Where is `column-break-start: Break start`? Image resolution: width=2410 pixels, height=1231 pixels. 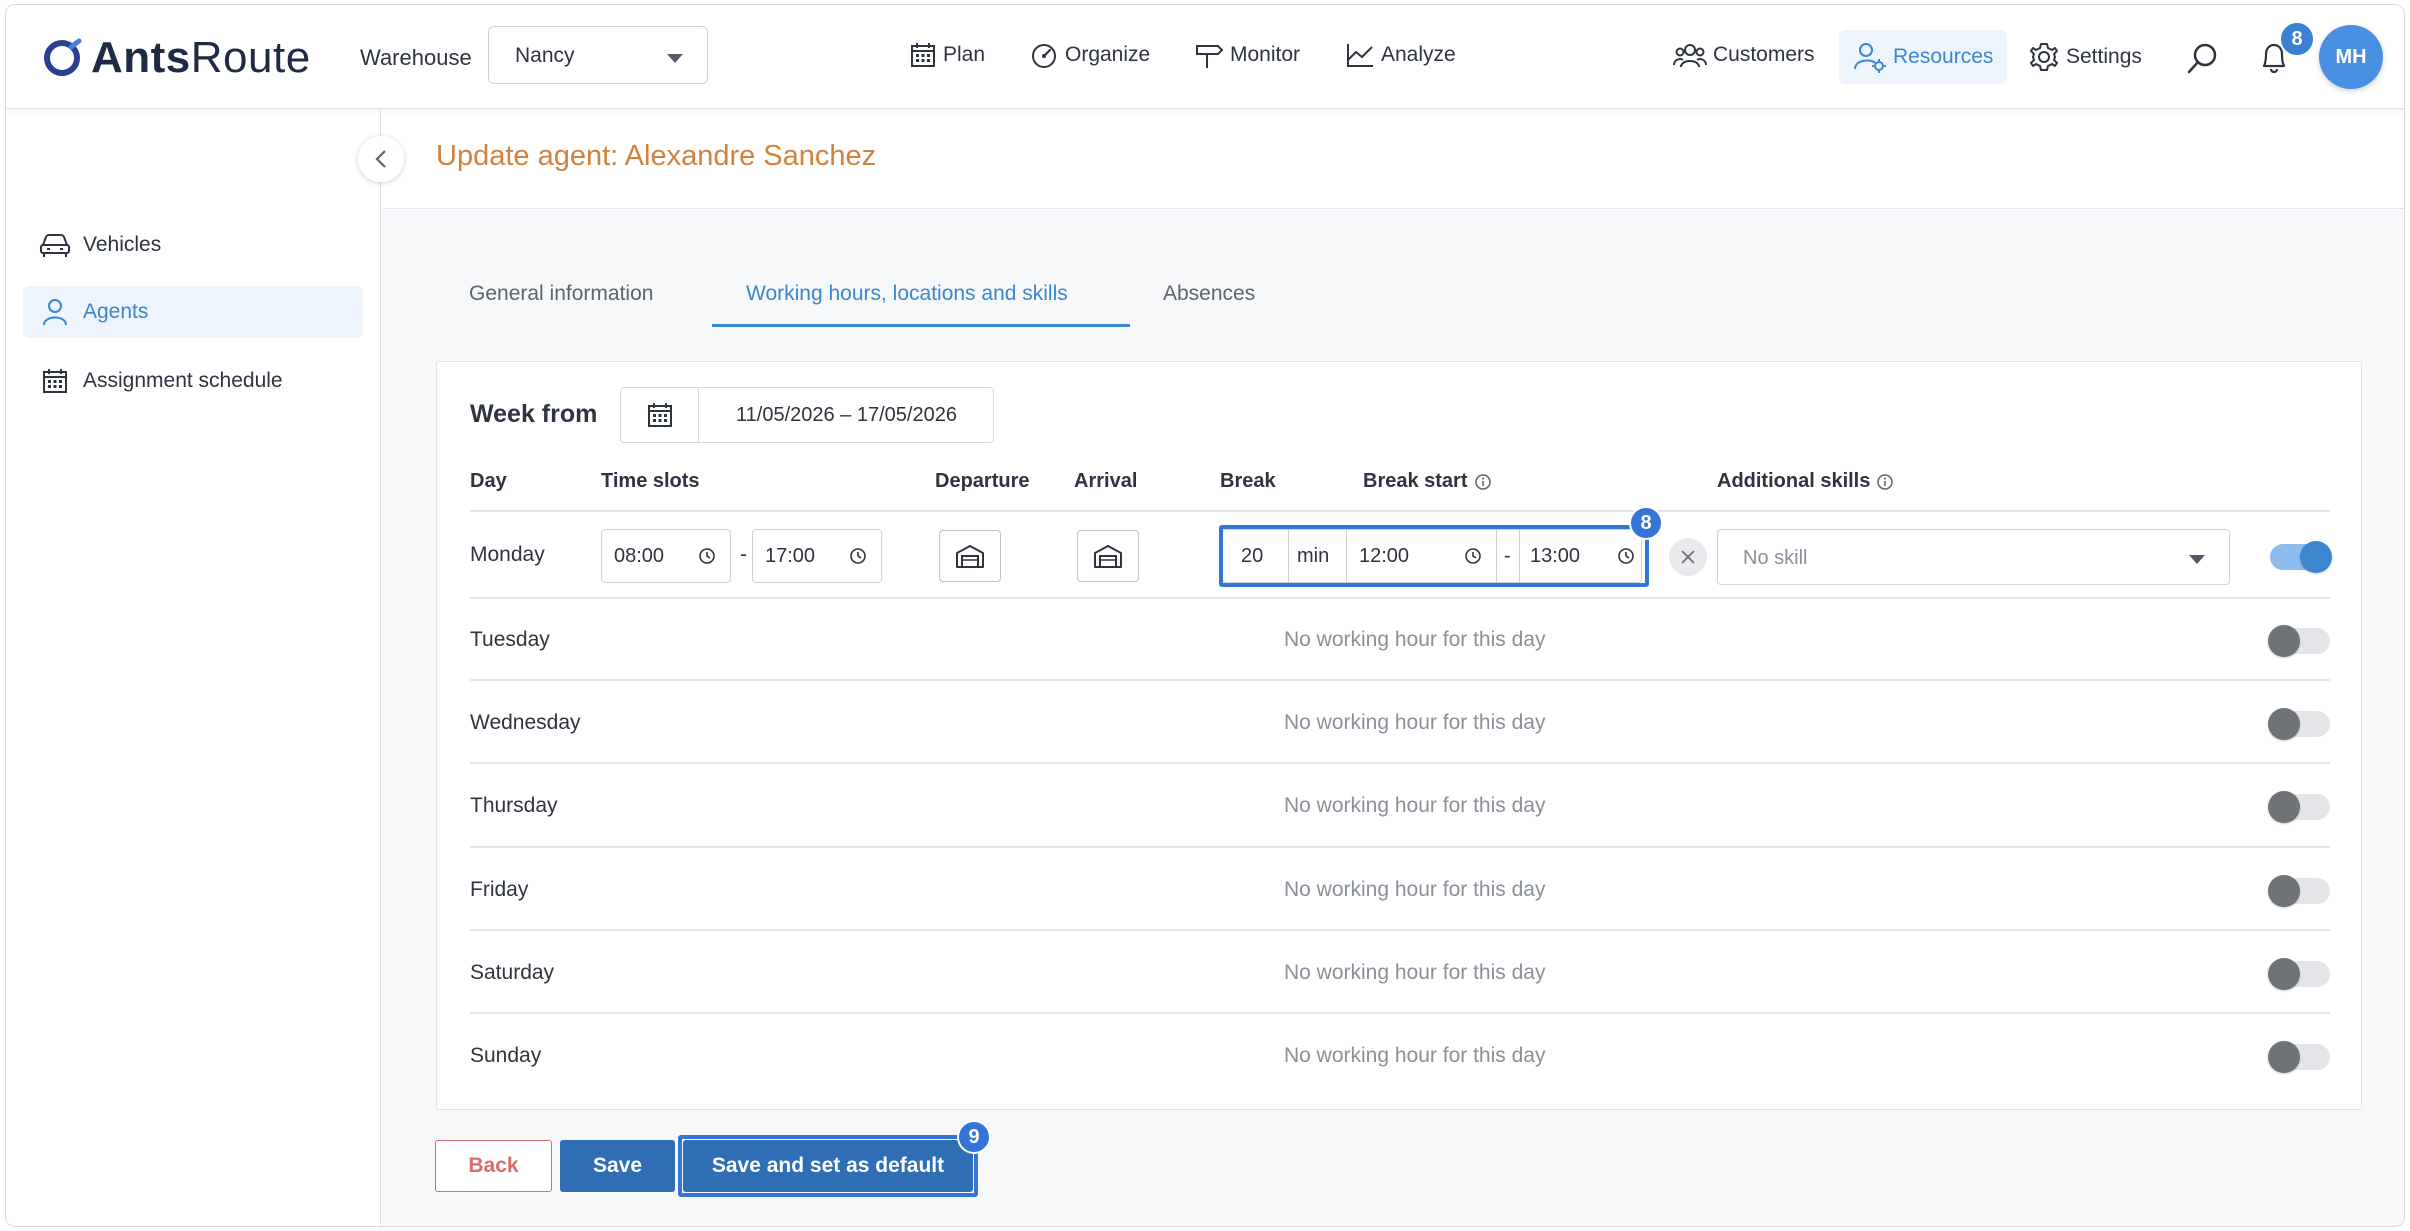 column-break-start: Break start is located at coordinates (1427, 481).